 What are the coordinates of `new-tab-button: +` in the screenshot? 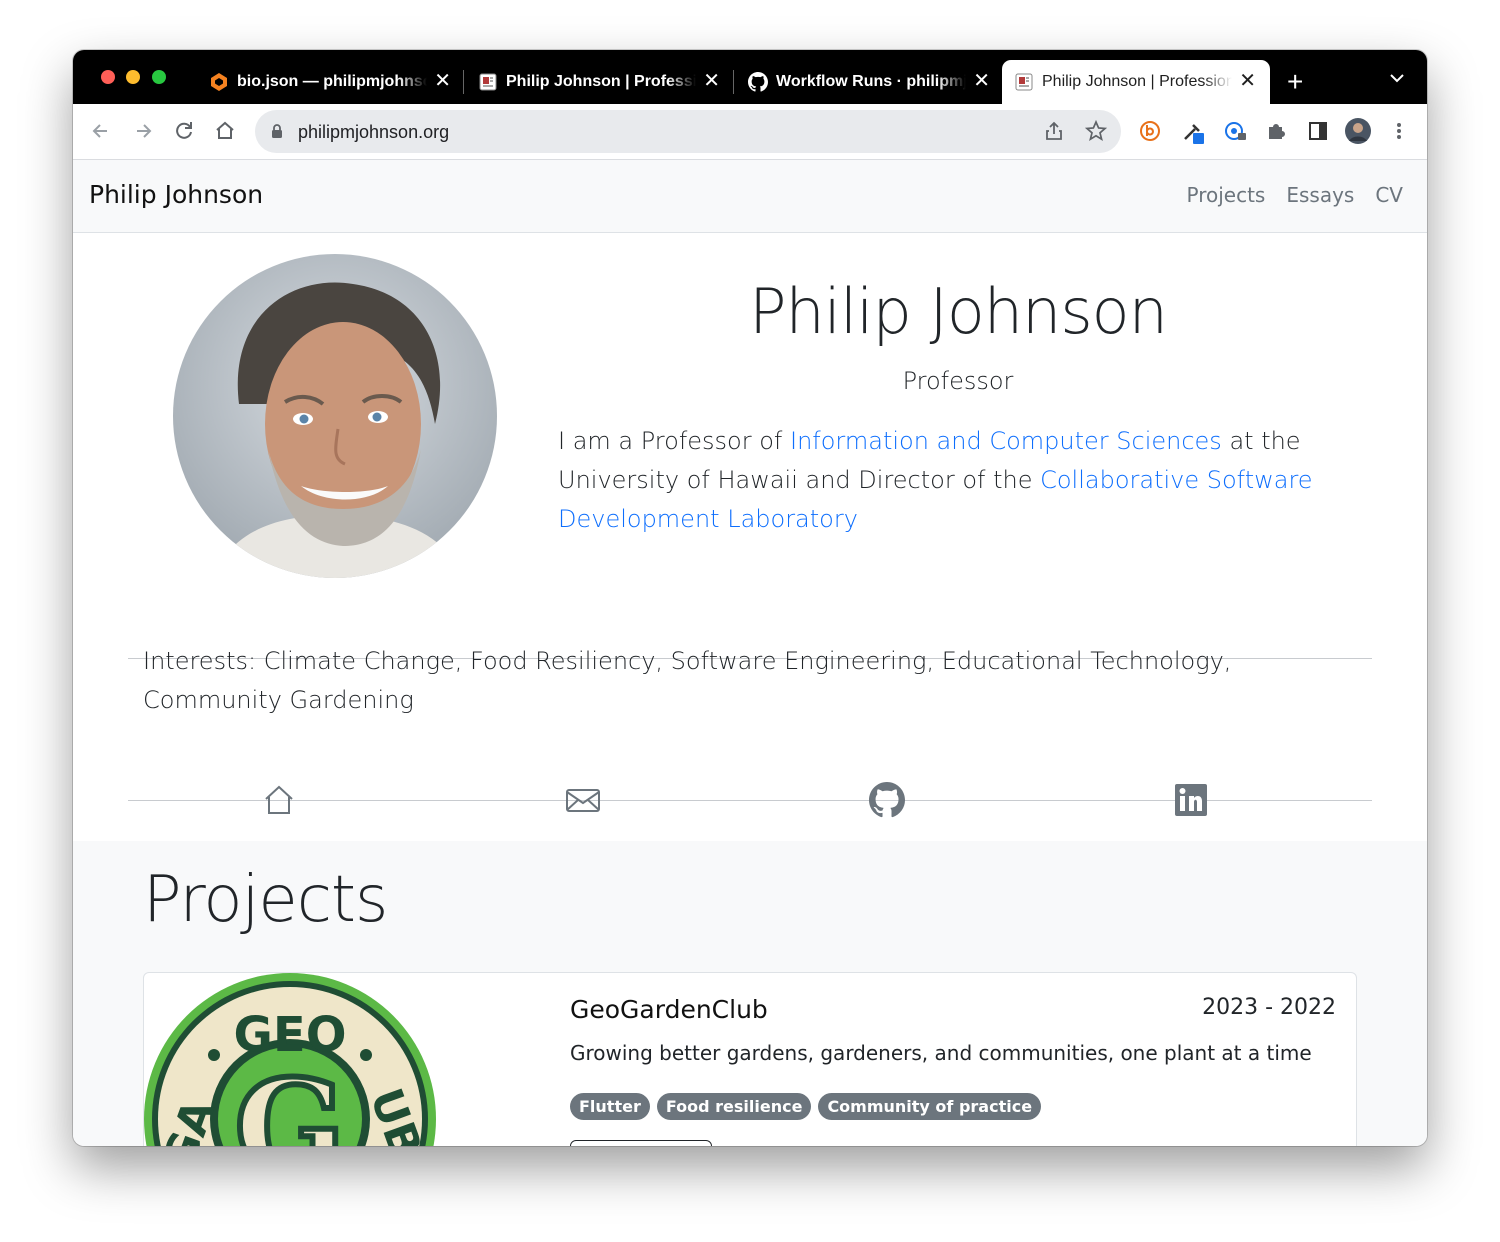 It's located at (1295, 82).